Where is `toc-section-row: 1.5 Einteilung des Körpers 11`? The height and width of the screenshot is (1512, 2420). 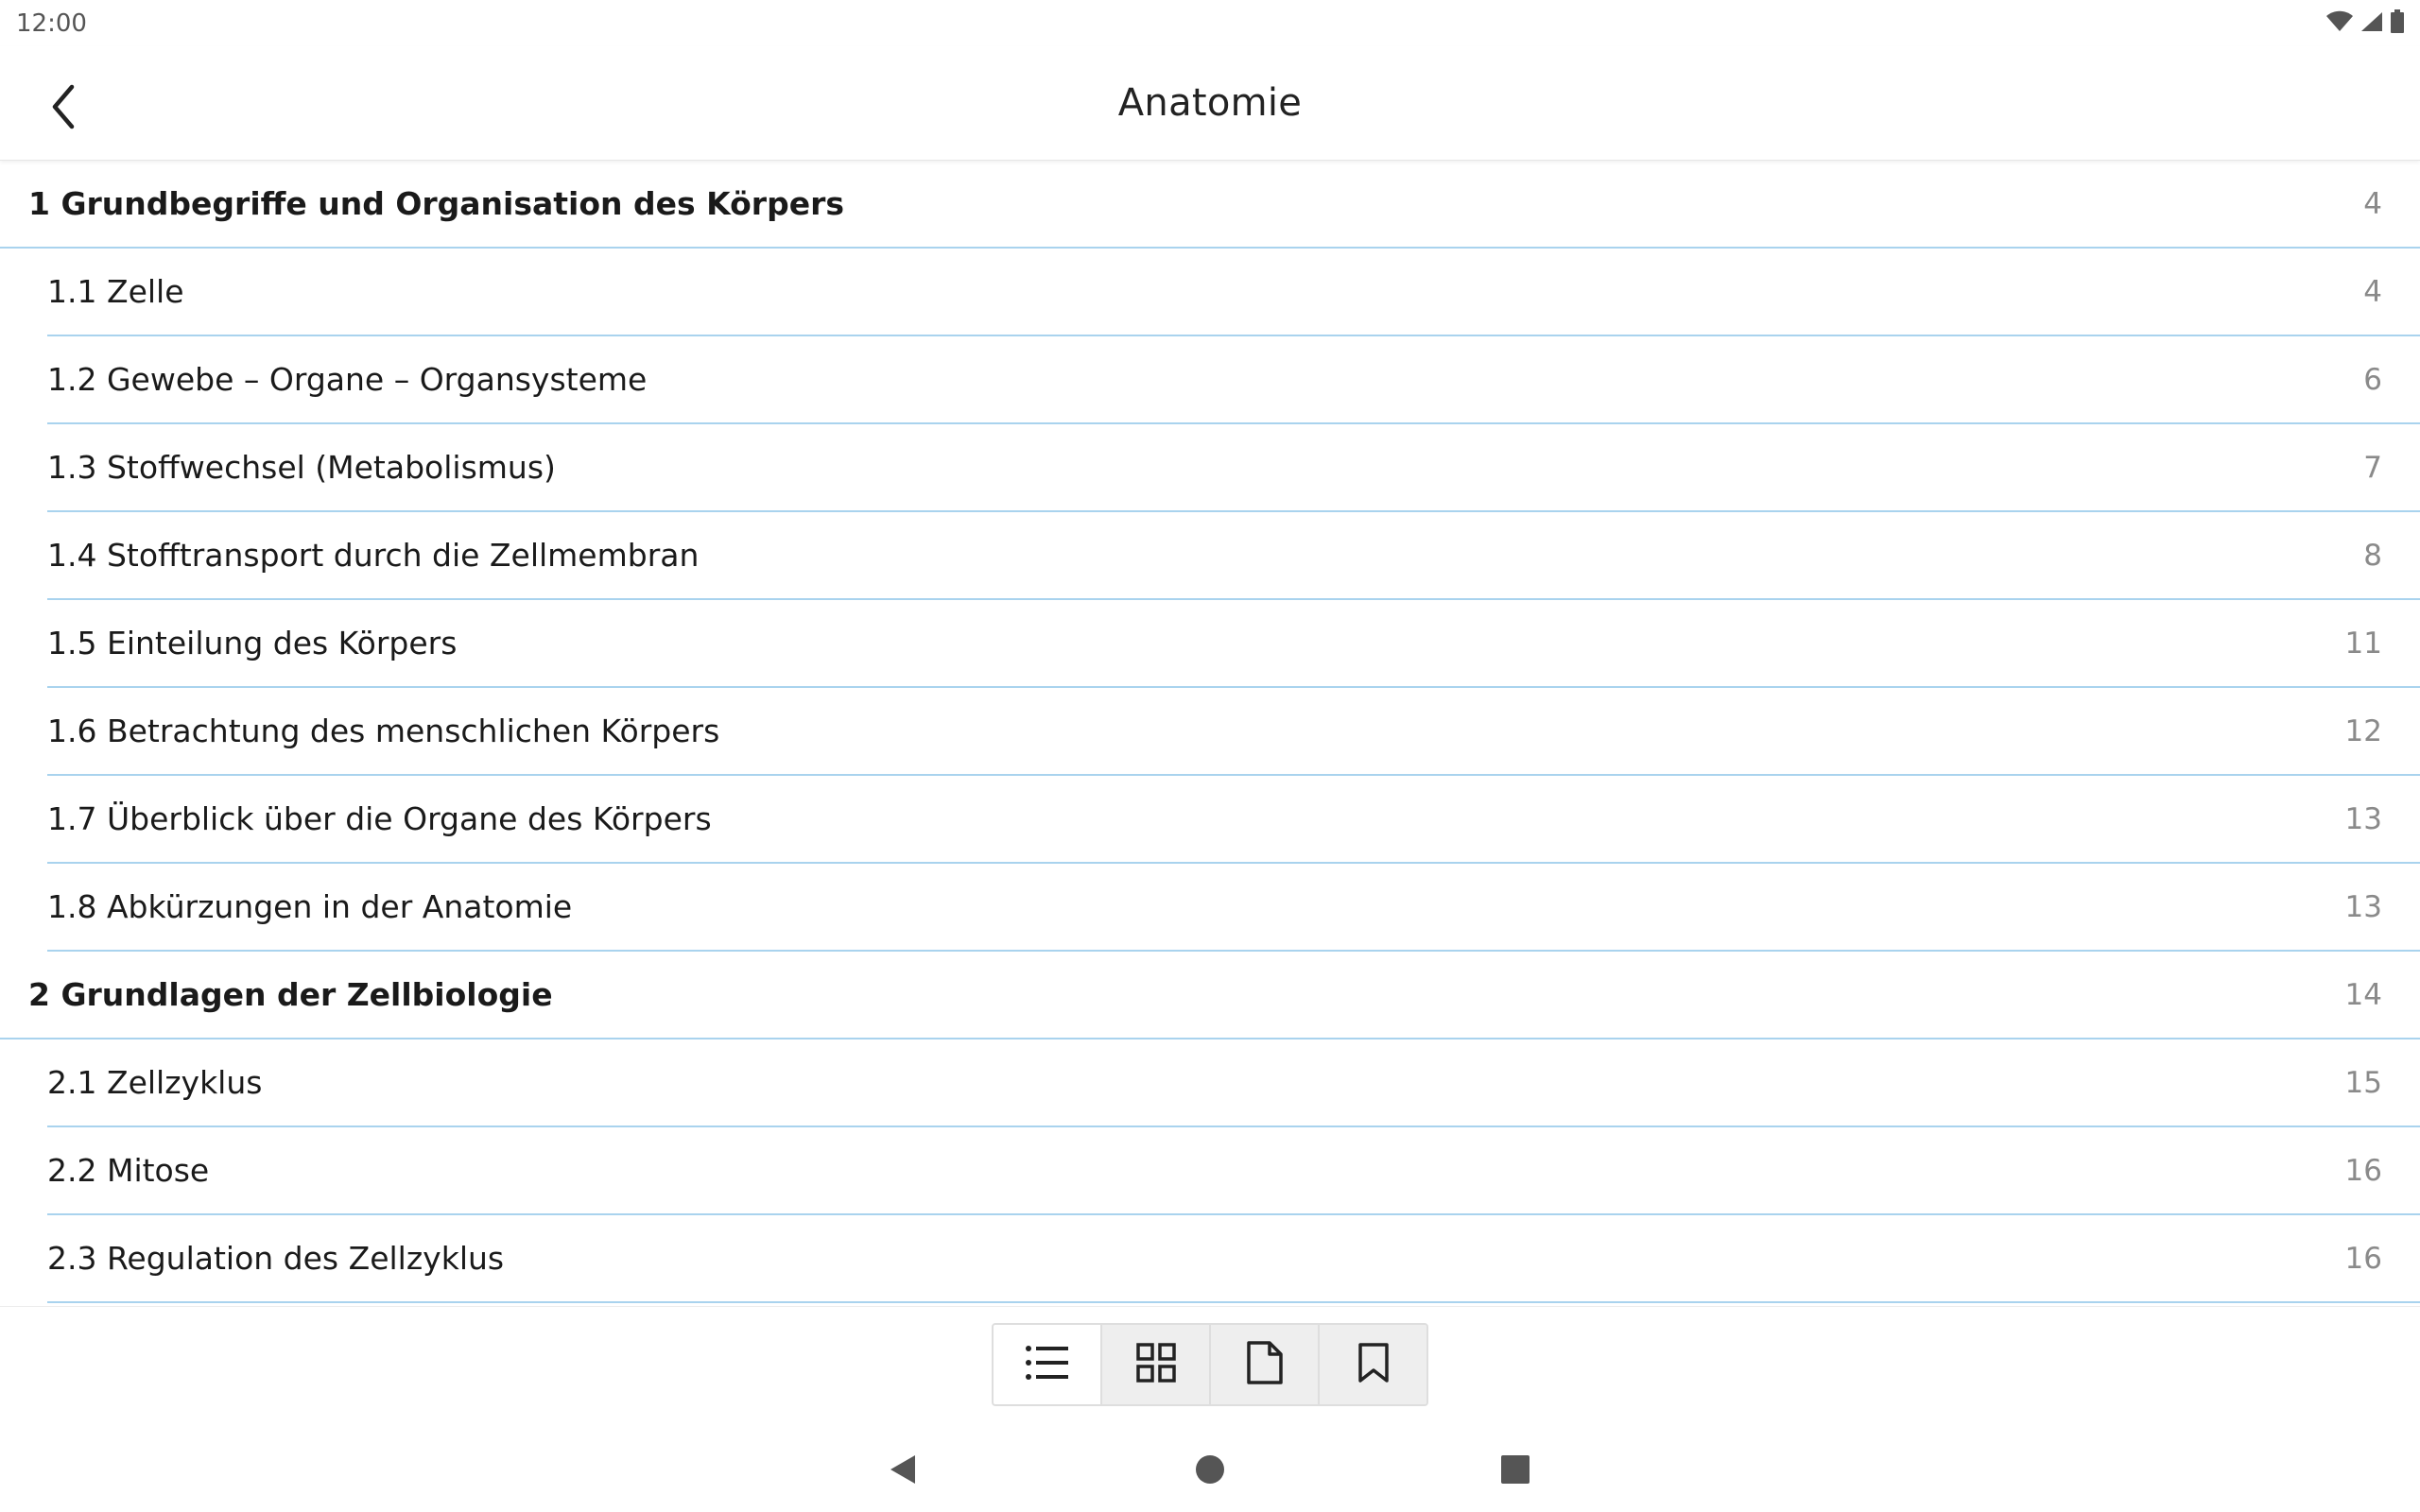
toc-section-row: 1.5 Einteilung des Körpers 11 is located at coordinates (1233, 644).